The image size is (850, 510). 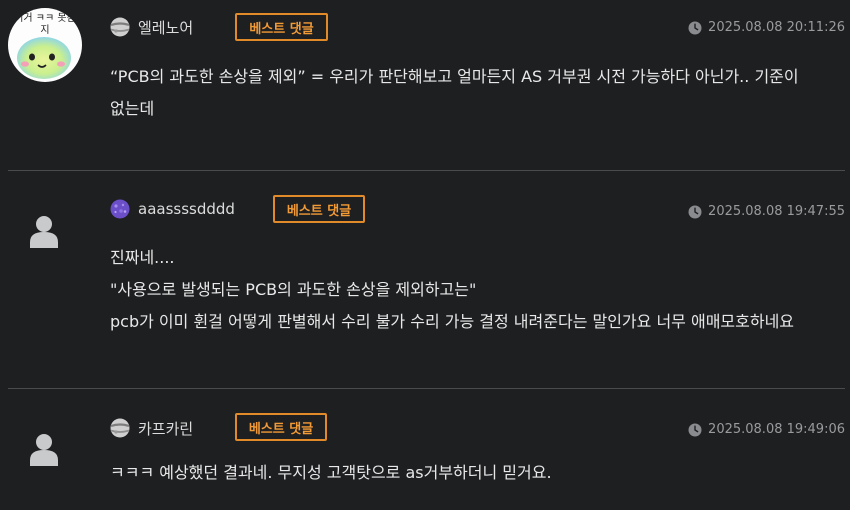 I want to click on comment-date: 2025.08.08 19:49:06, so click(x=766, y=429).